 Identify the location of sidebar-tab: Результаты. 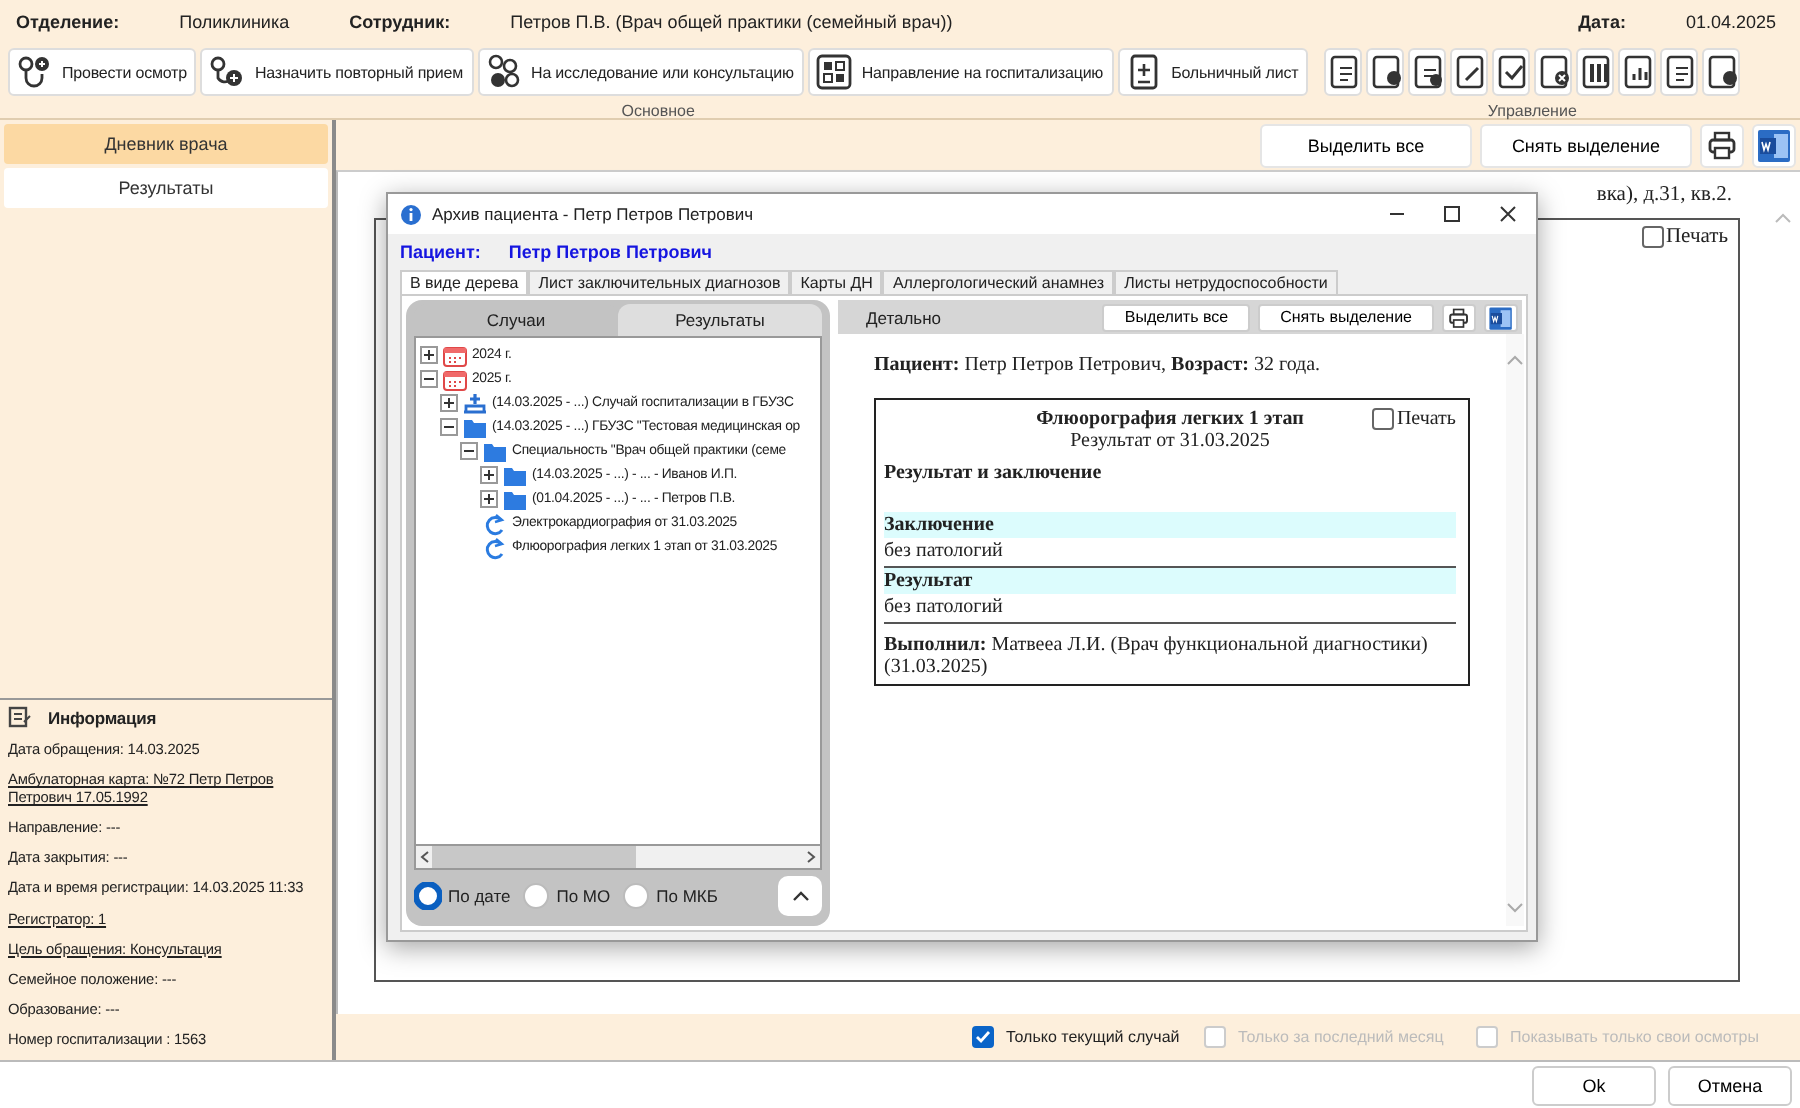
(166, 188).